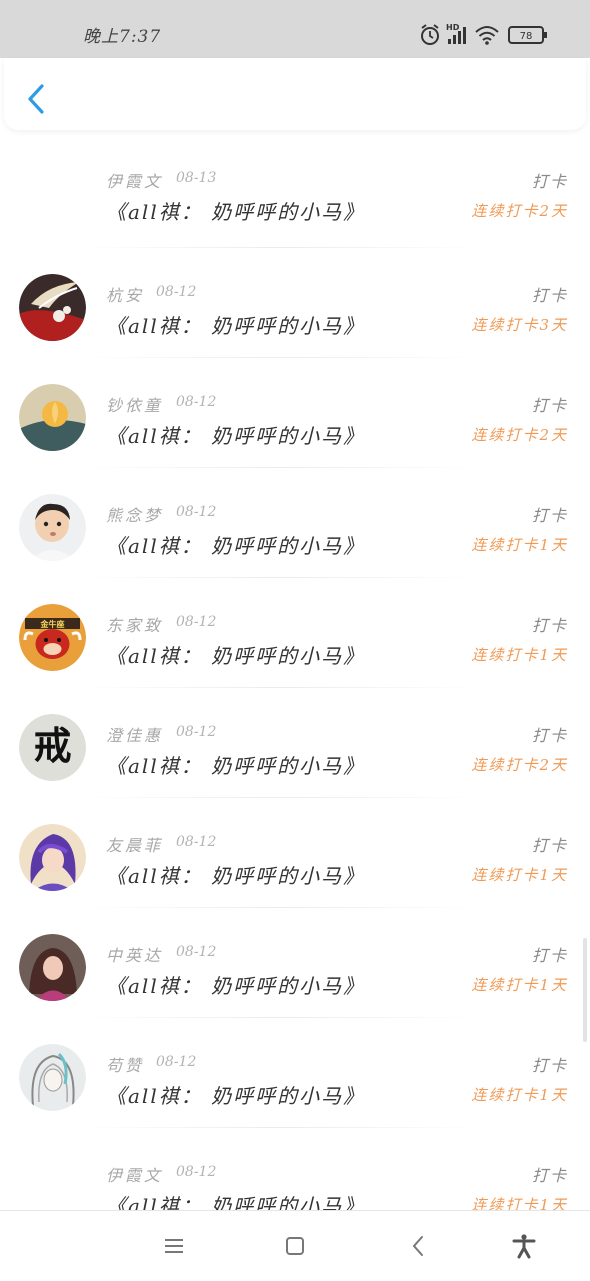 This screenshot has width=590, height=1281. What do you see at coordinates (295, 94) in the screenshot?
I see `app-header` at bounding box center [295, 94].